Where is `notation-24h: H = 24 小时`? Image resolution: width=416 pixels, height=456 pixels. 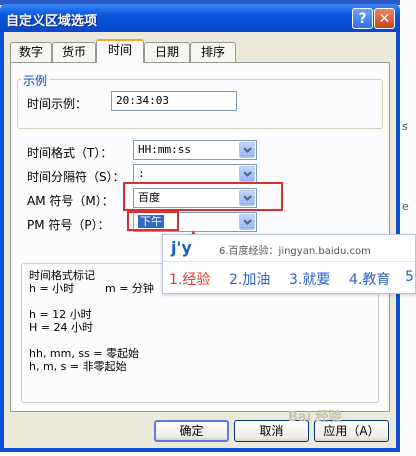
notation-24h: H = 24 小时 is located at coordinates (61, 327).